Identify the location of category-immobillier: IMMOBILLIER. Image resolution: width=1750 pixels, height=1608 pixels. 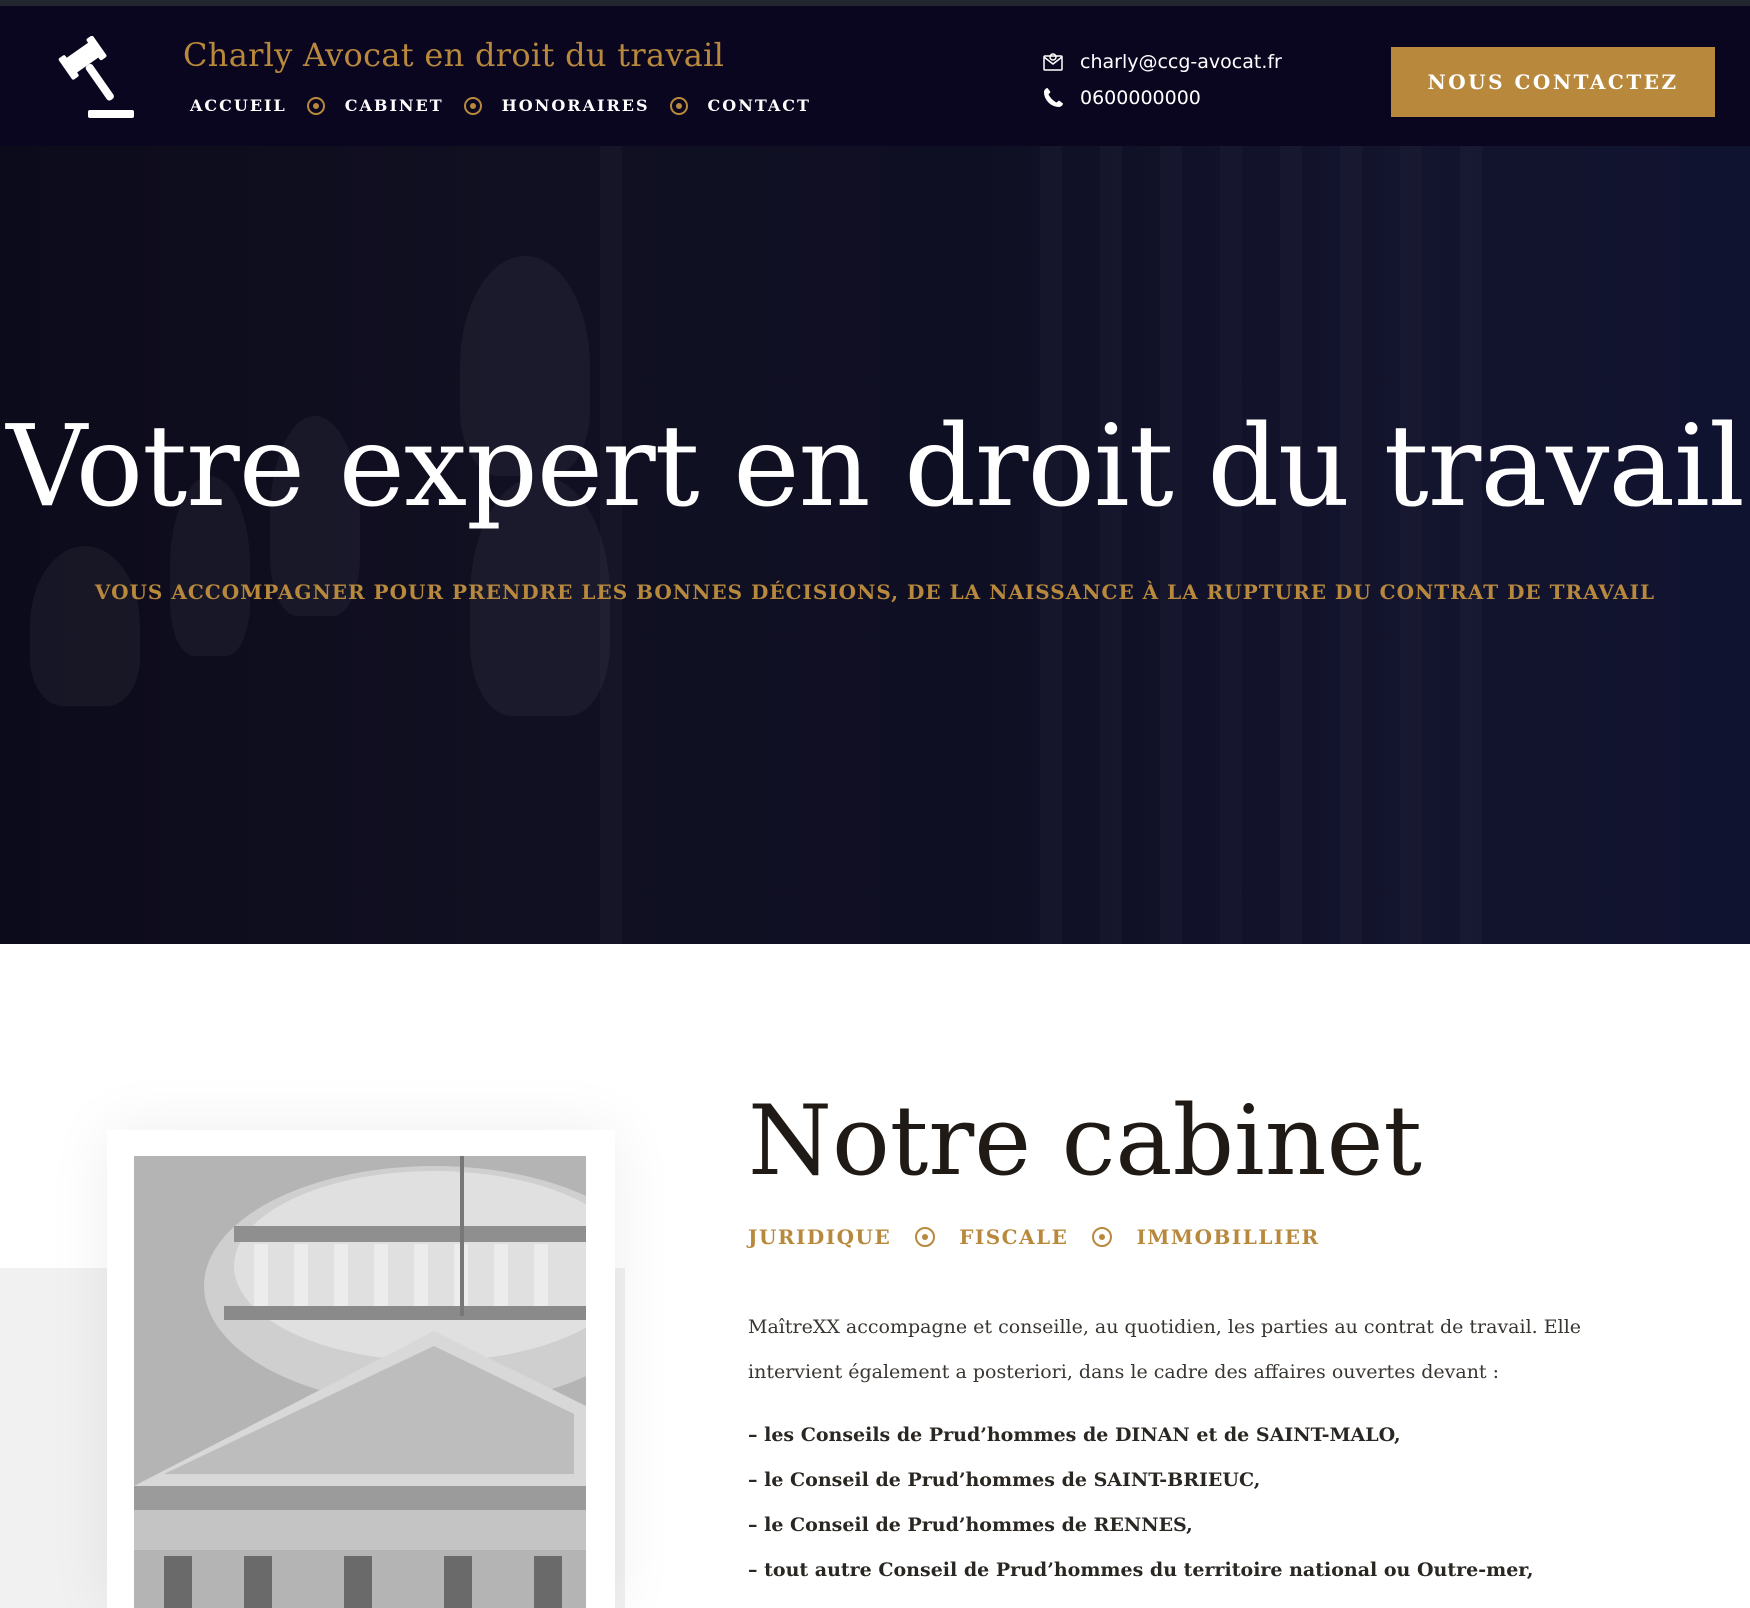
(1228, 1237).